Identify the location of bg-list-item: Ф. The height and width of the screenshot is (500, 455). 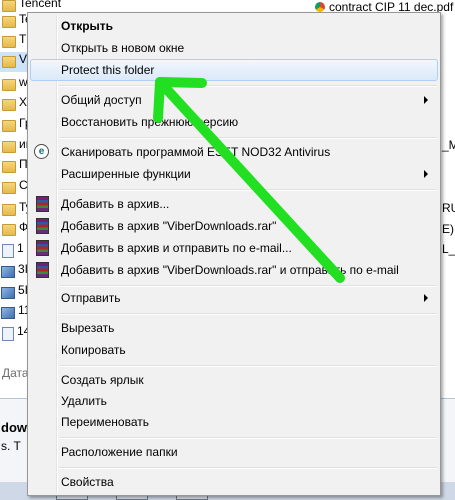
(14, 230).